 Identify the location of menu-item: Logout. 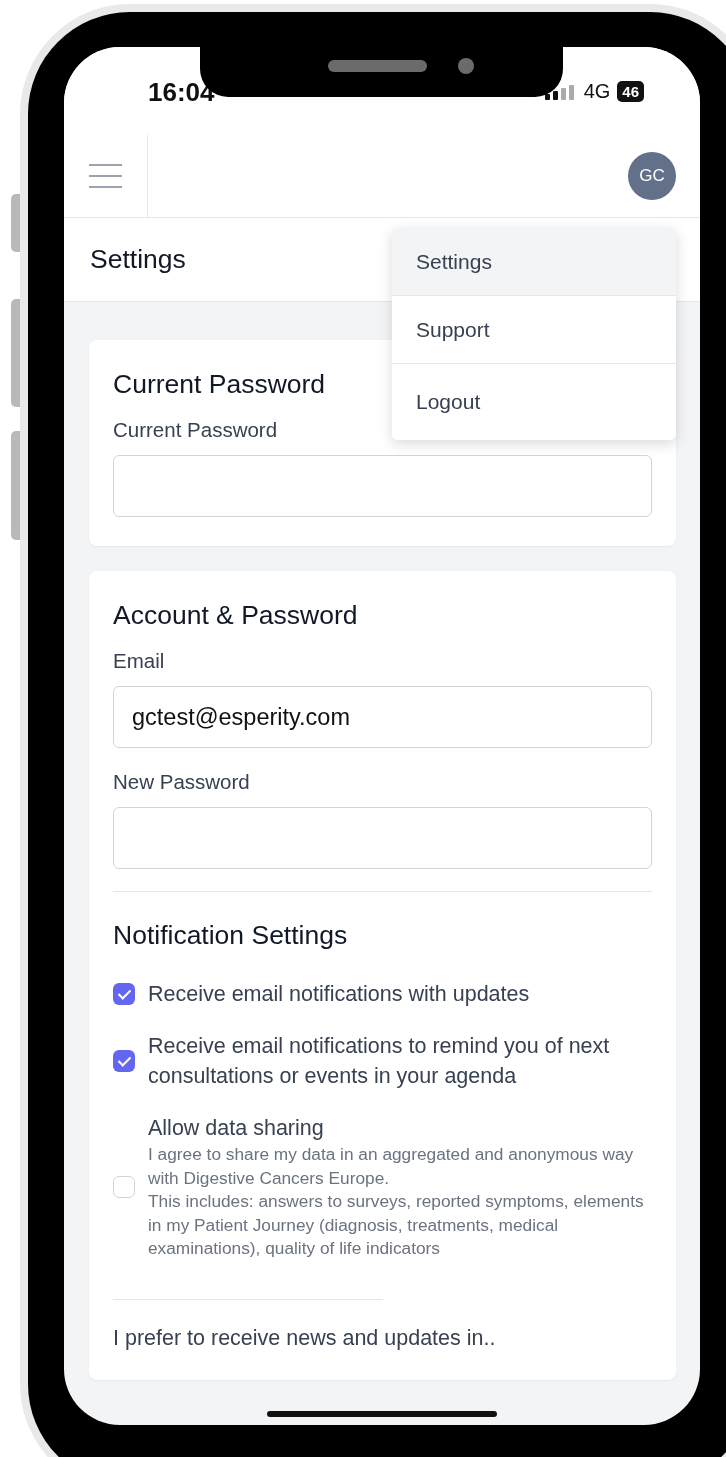
(534, 402).